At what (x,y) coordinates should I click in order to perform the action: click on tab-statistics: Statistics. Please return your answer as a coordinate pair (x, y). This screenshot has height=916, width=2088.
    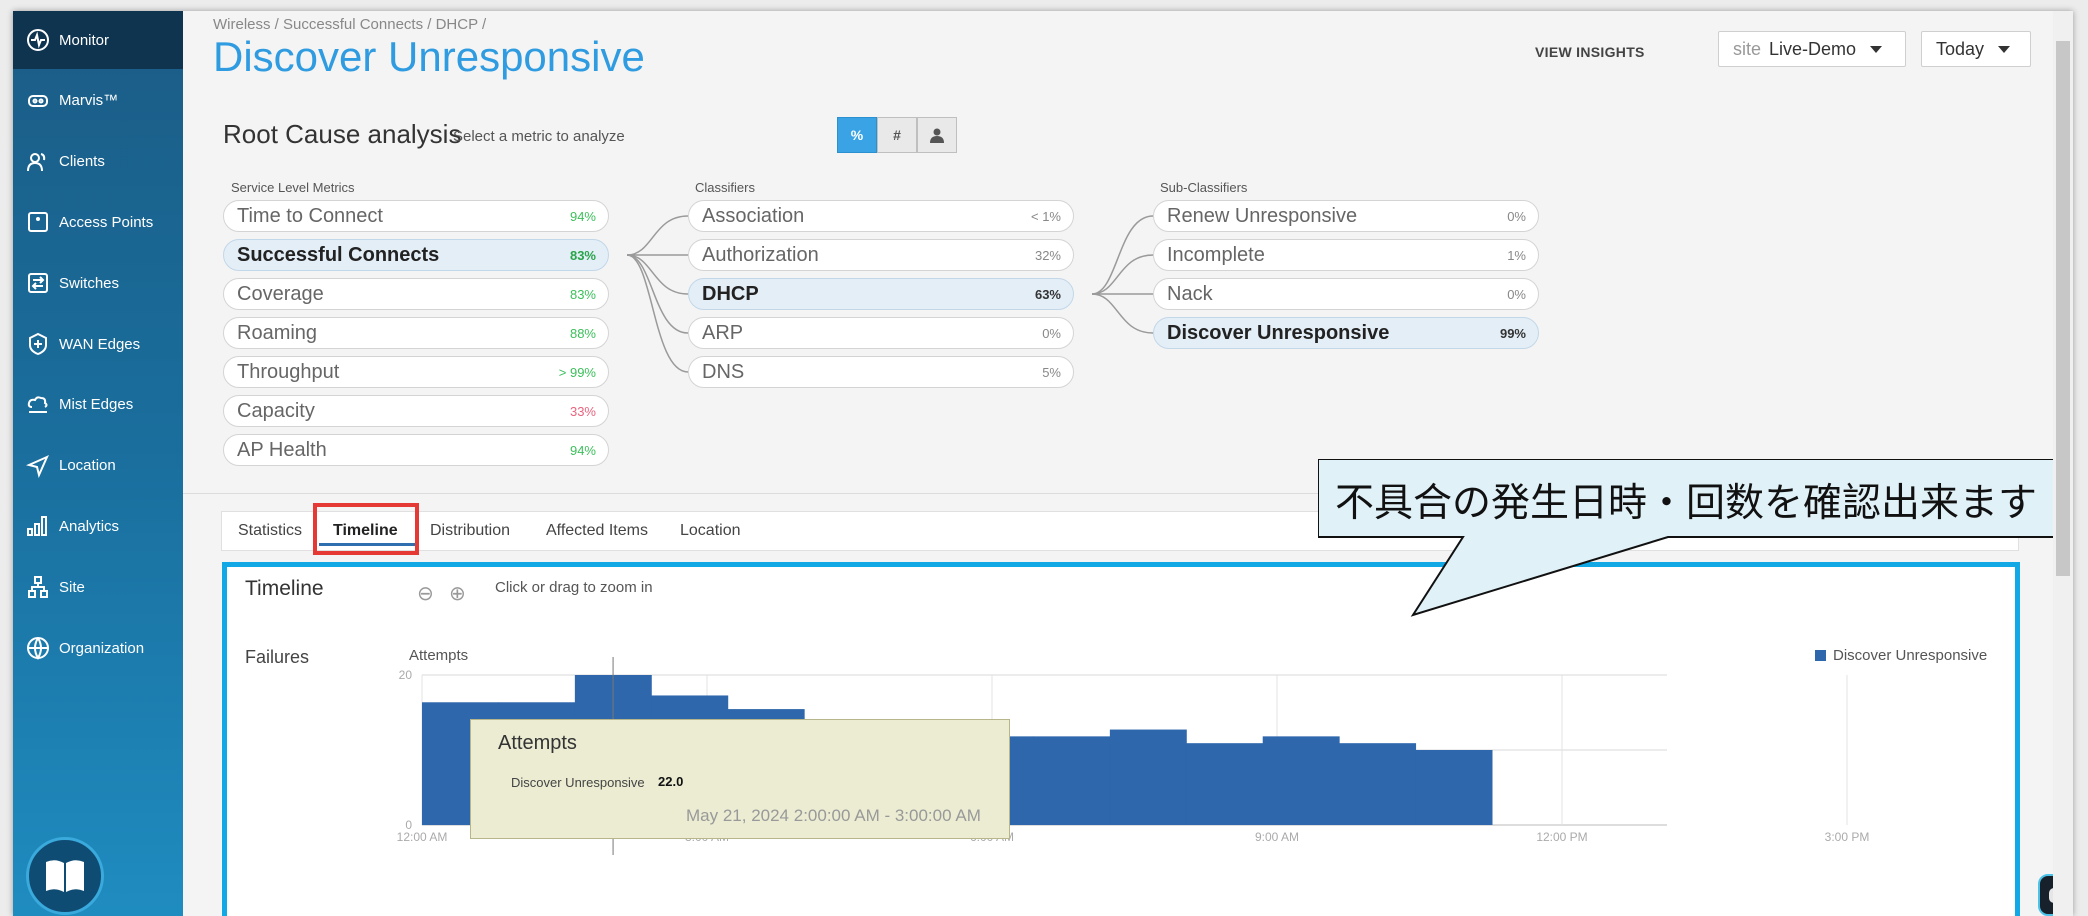
    Looking at the image, I should click on (270, 531).